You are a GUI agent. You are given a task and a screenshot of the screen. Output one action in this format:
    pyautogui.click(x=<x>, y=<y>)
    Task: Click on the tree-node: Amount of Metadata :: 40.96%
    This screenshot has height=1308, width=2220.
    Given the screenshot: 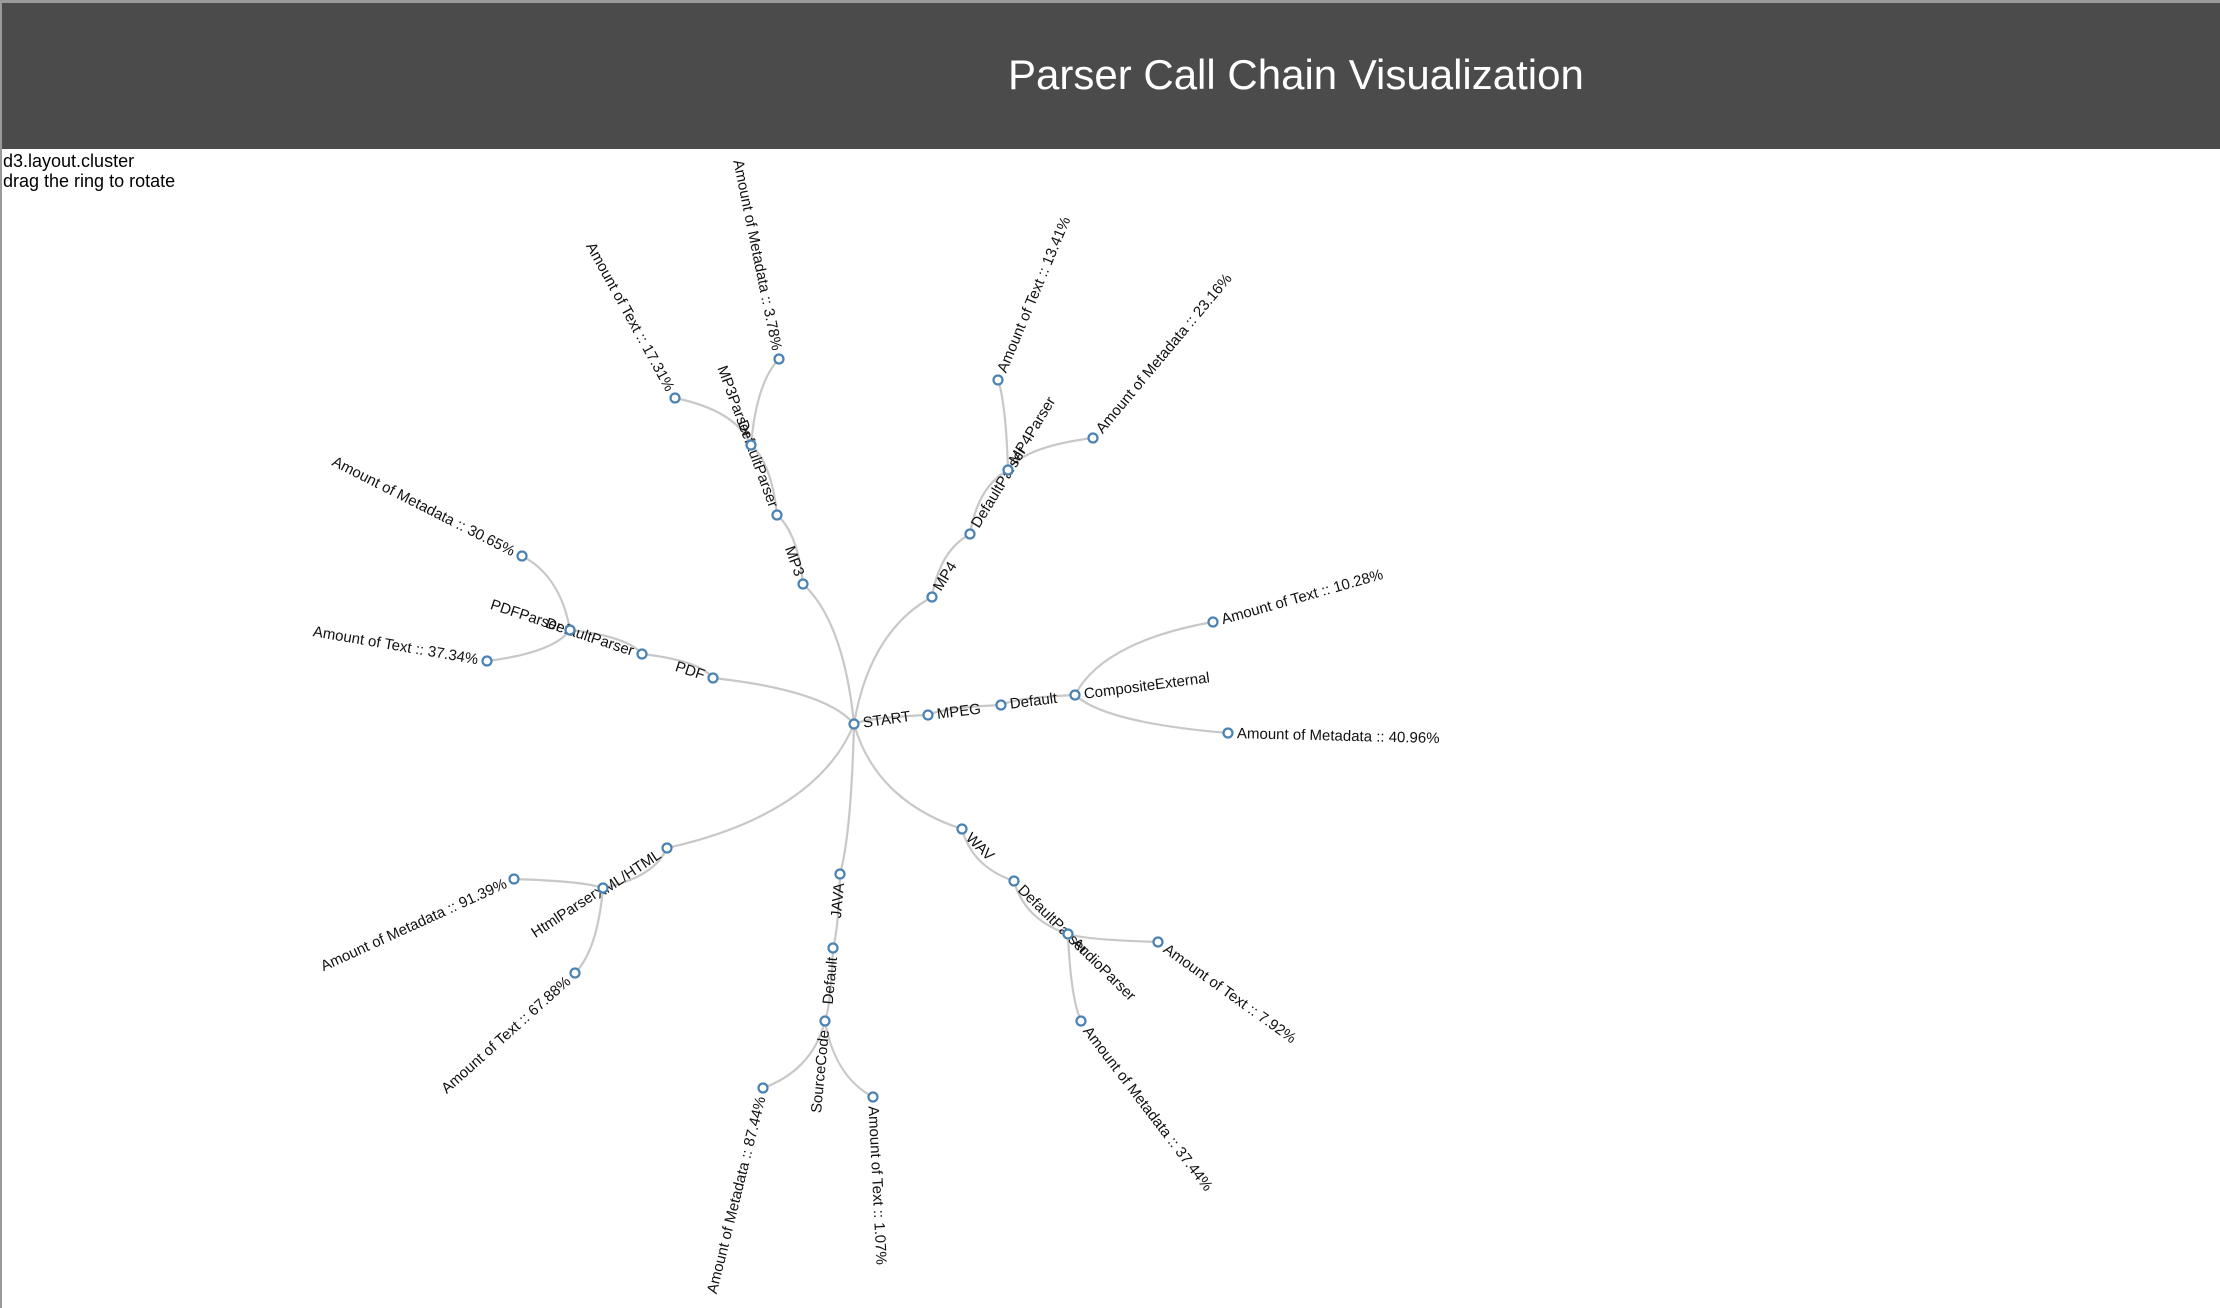 What is the action you would take?
    pyautogui.click(x=1331, y=736)
    